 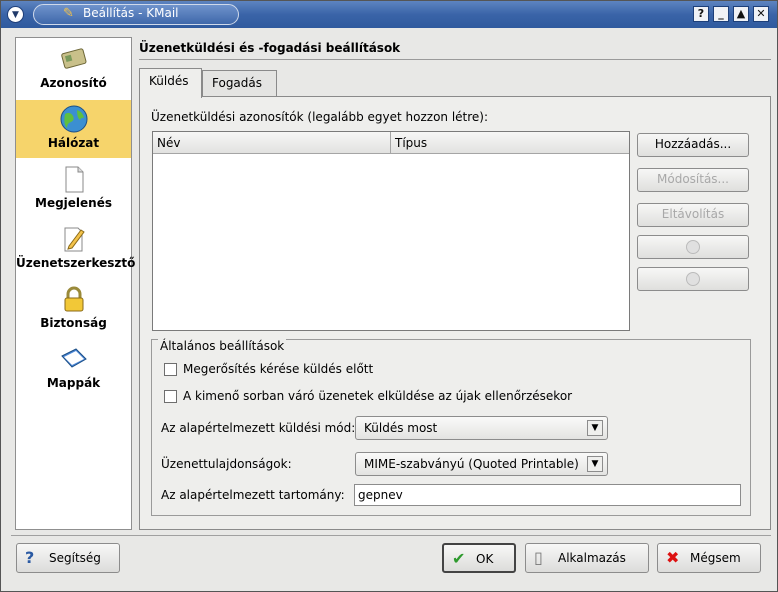 I want to click on tab-receiving: Fogadás, so click(x=239, y=83).